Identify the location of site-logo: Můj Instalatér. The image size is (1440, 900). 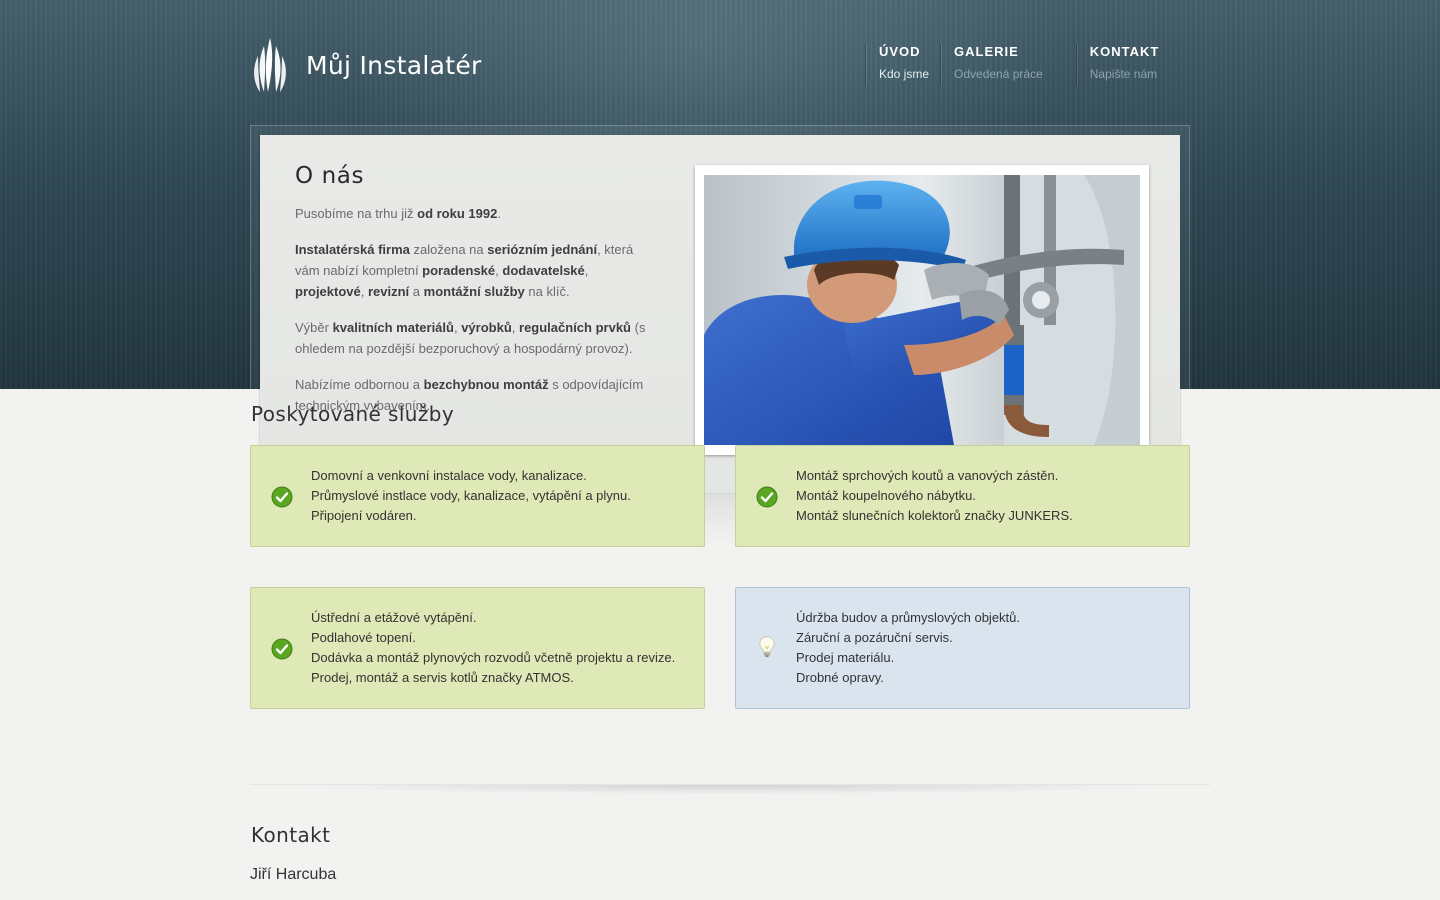
(366, 65).